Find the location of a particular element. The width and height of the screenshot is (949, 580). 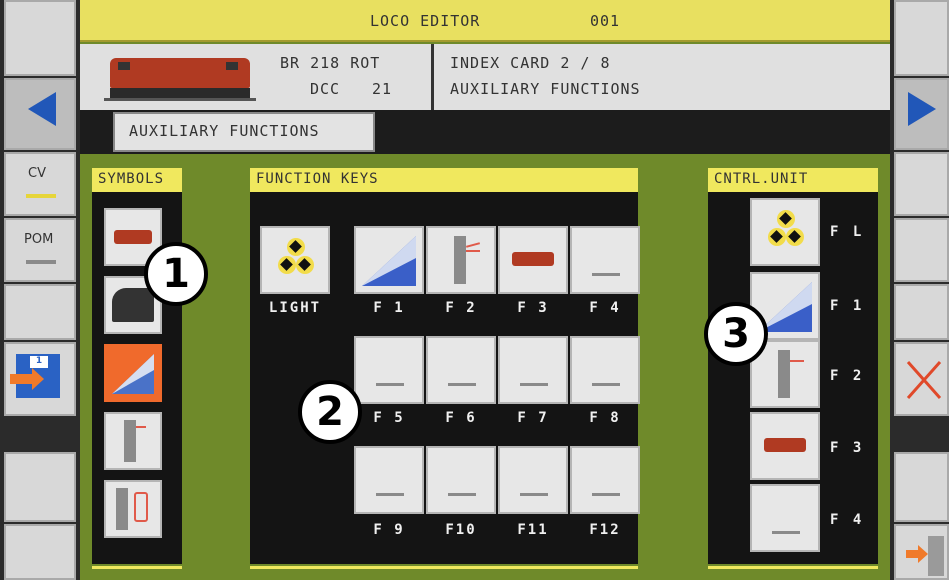

key-f1 is located at coordinates (389, 260).